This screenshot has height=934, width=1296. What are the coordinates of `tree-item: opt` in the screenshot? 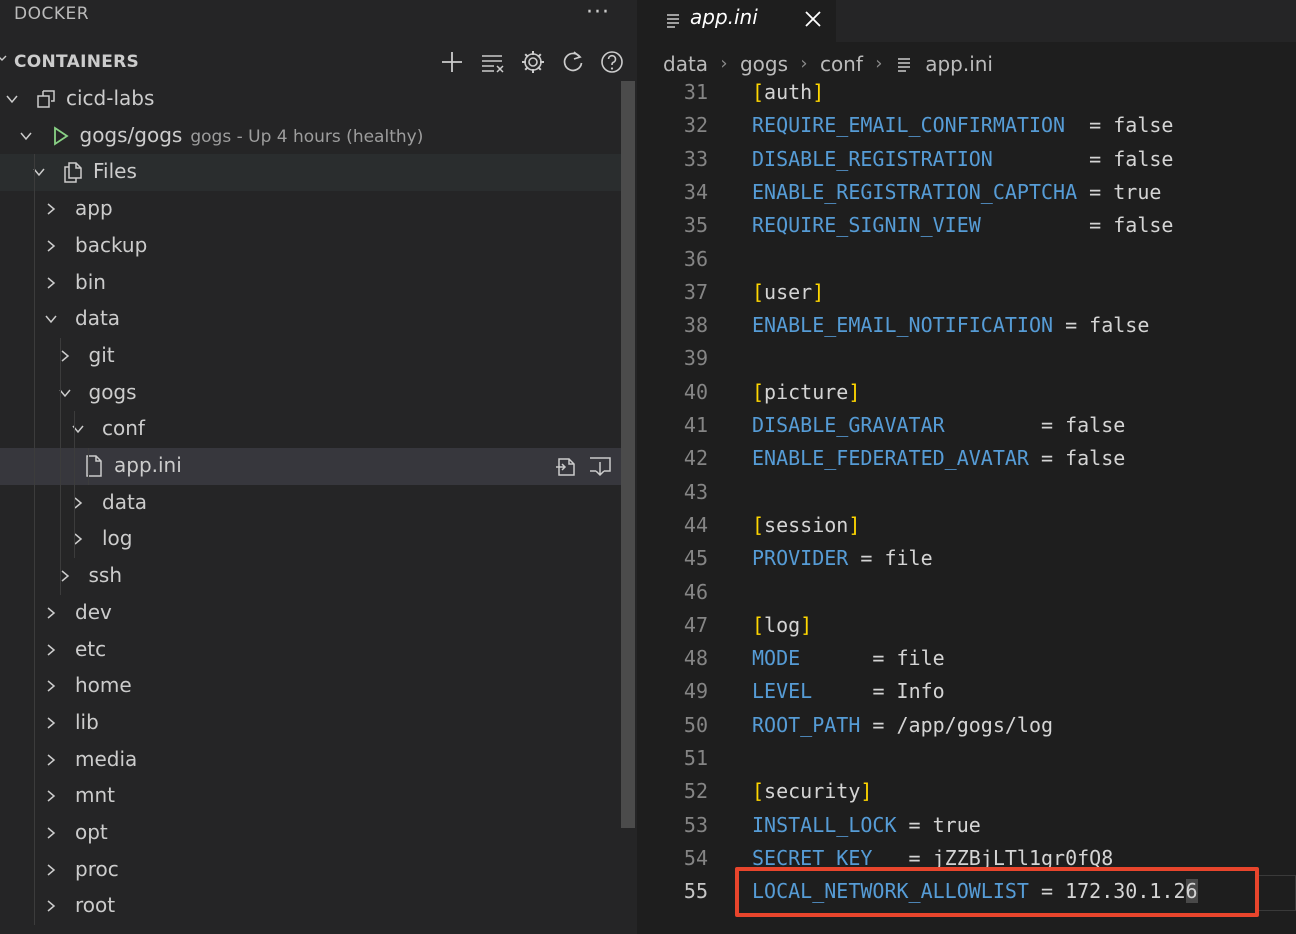 It's located at (310, 833).